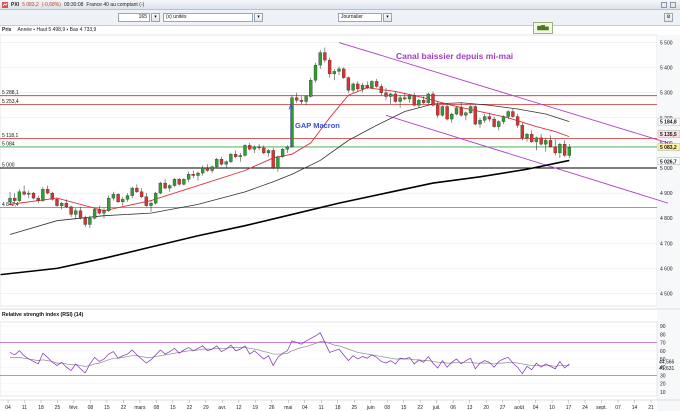  What do you see at coordinates (673, 4) in the screenshot?
I see `close-icon` at bounding box center [673, 4].